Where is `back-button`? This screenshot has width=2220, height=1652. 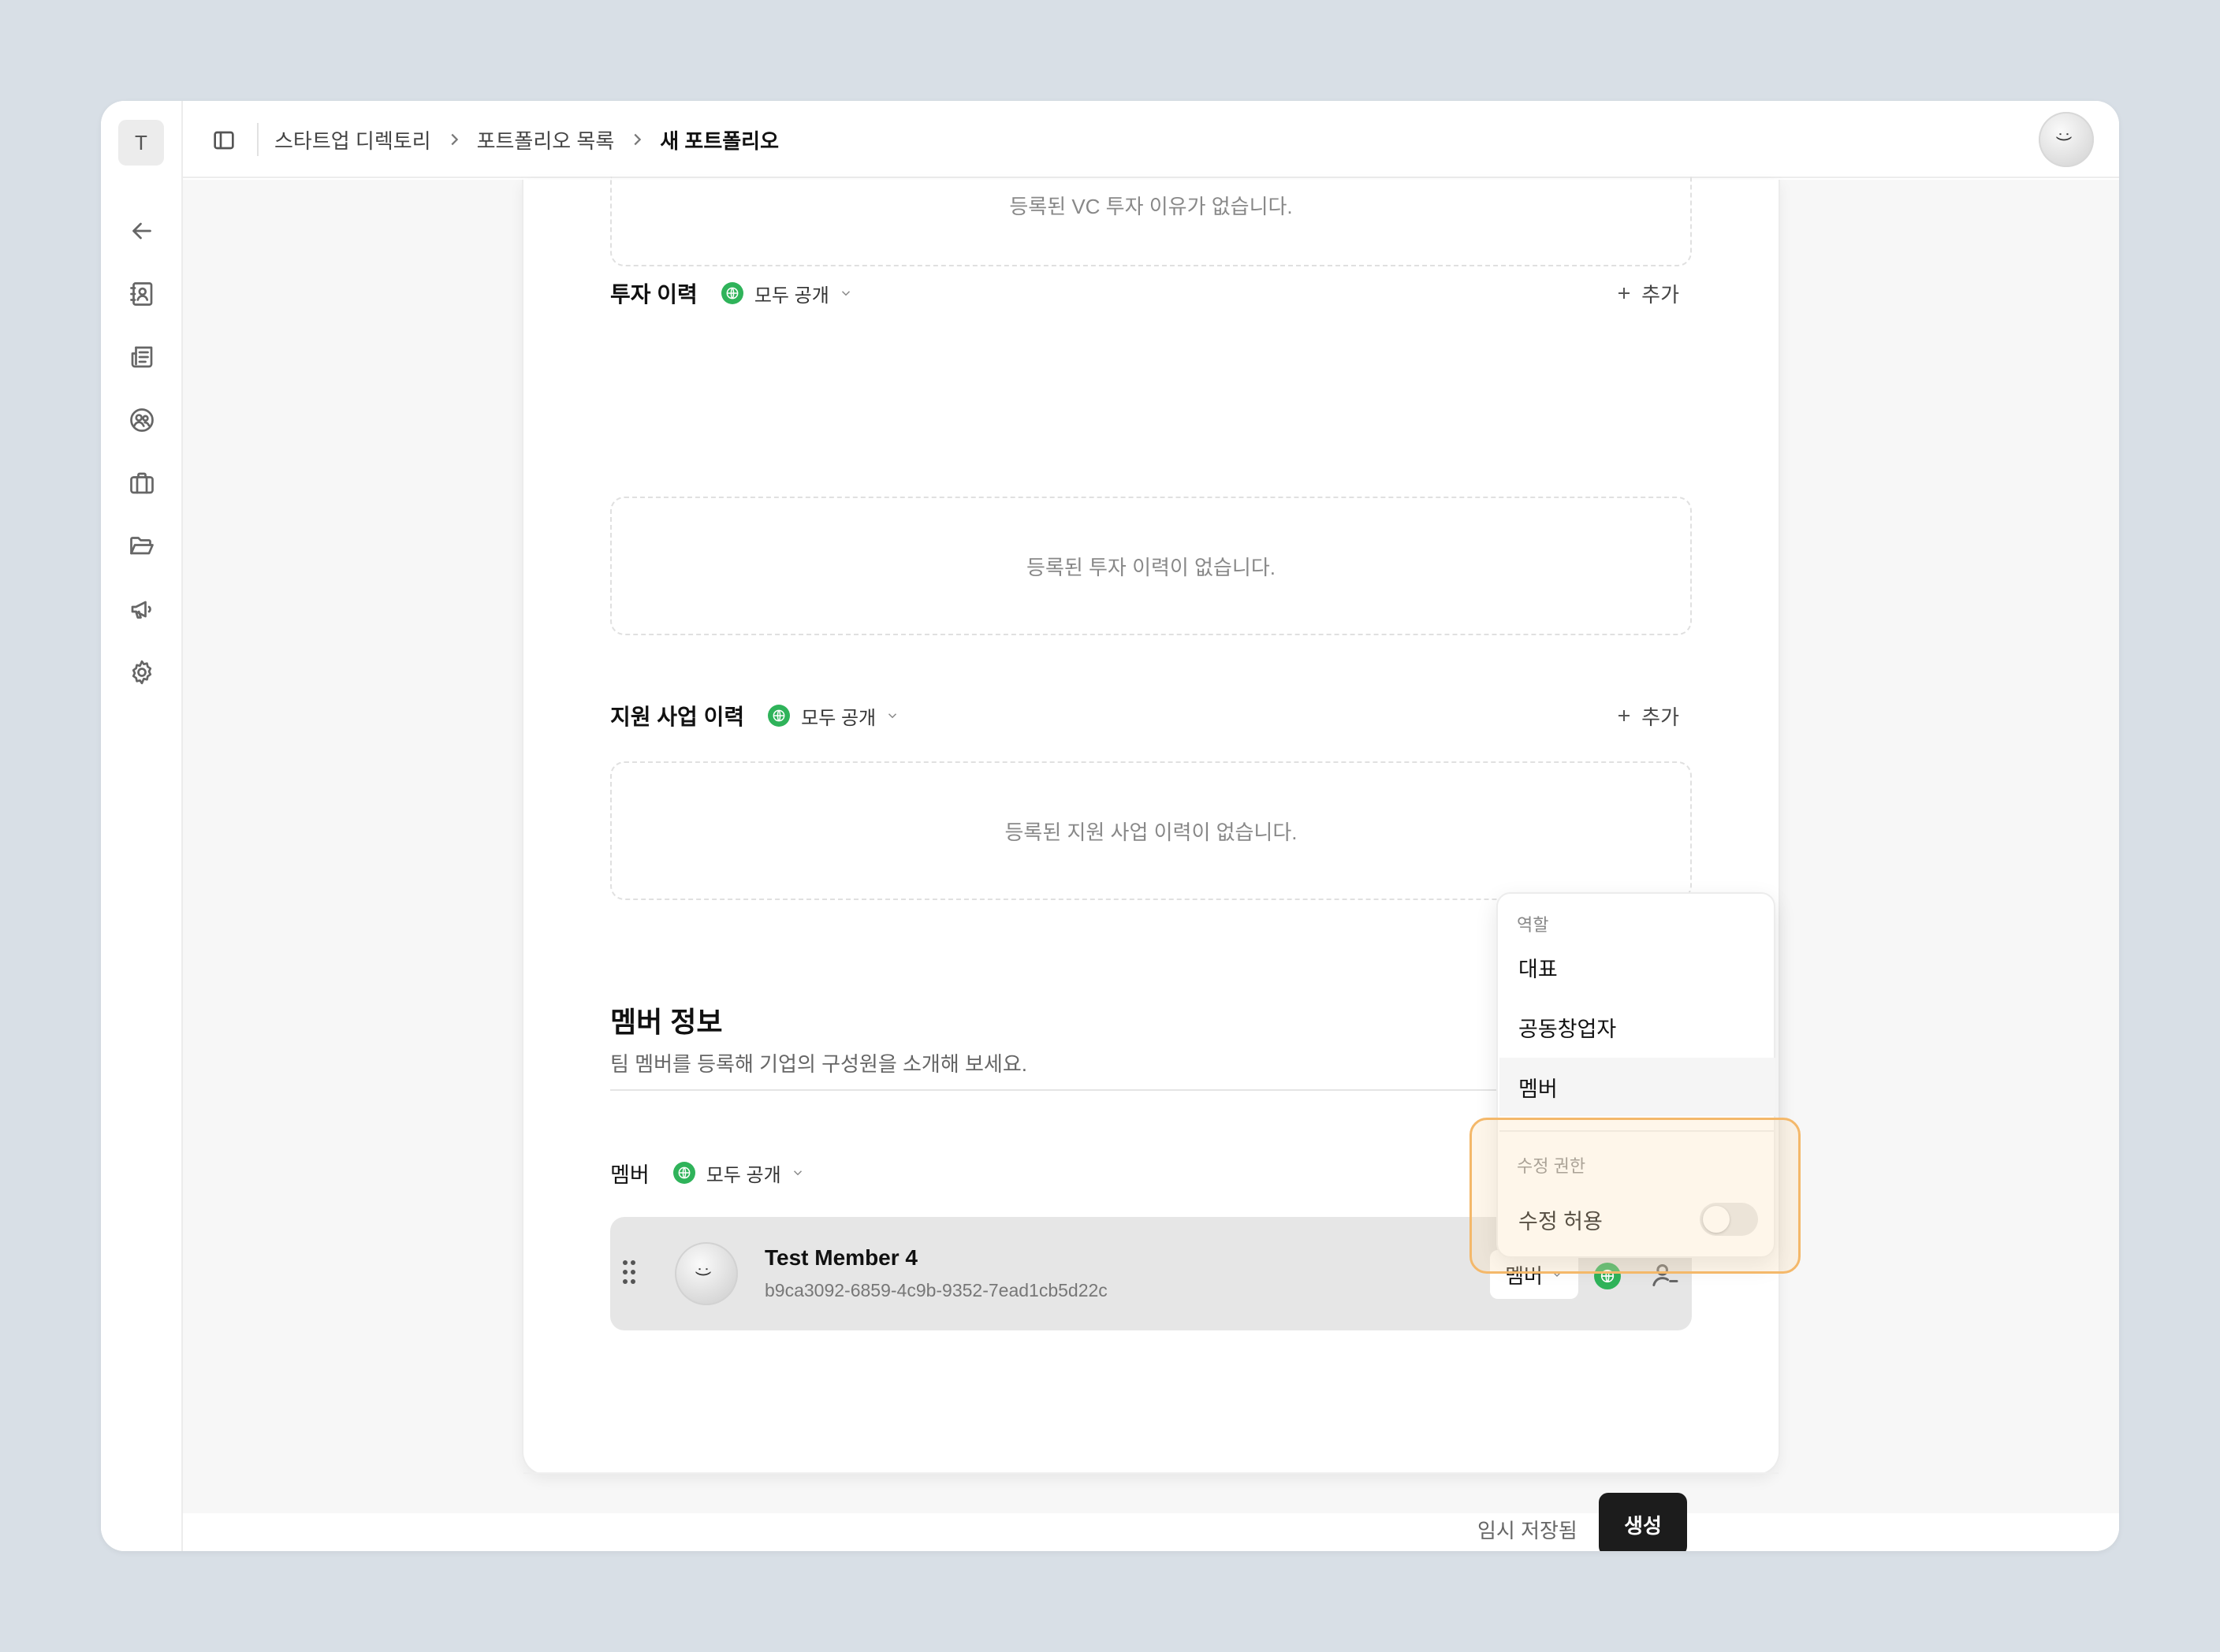 back-button is located at coordinates (142, 231).